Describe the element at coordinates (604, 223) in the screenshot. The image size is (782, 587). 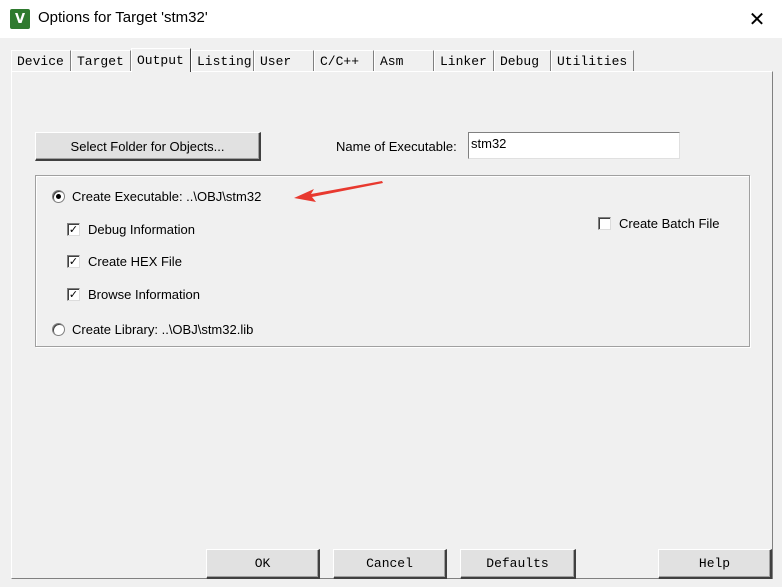
I see `checkbox-unchecked-icon` at that location.